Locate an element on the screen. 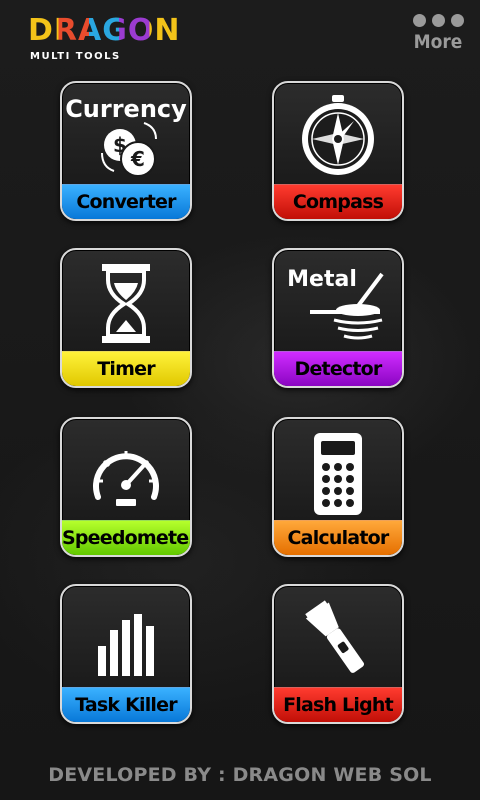  tile-flash-light: Flash Light is located at coordinates (338, 654).